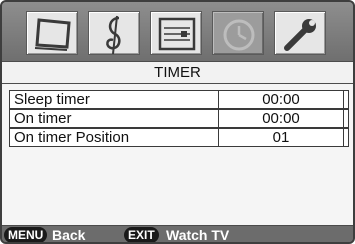 The height and width of the screenshot is (244, 355). Describe the element at coordinates (179, 99) in the screenshot. I see `sleep-timer-row: Sleep timer 00:00` at that location.